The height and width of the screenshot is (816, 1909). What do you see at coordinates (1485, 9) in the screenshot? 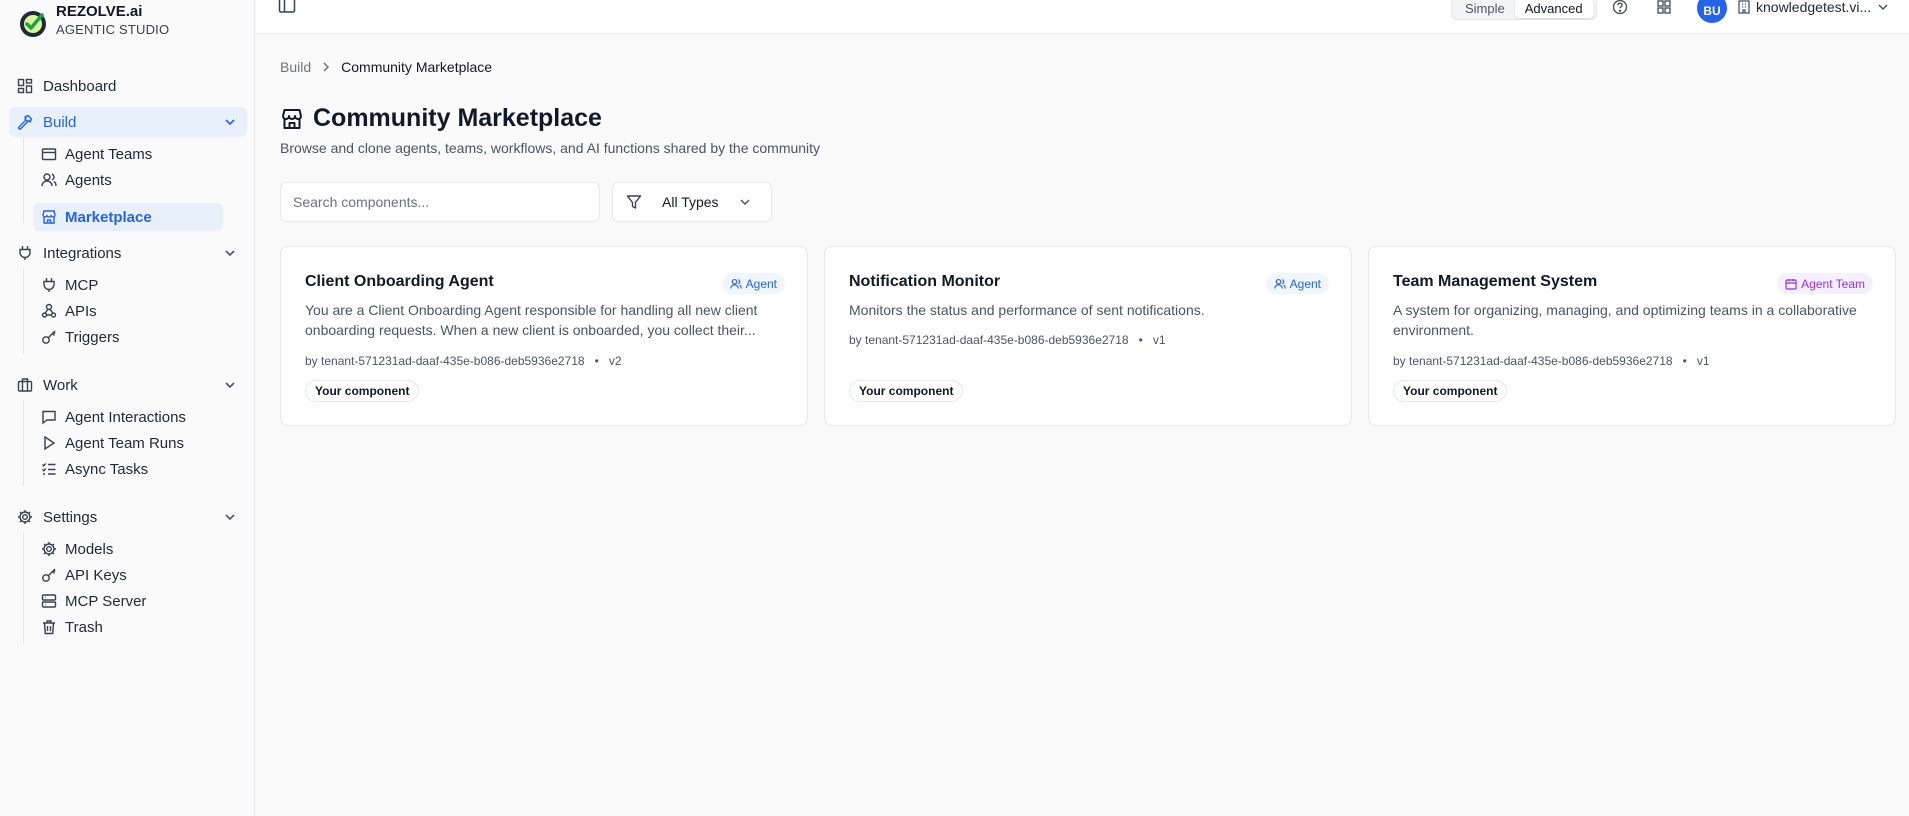
I see `mode-simple-button: Simple` at bounding box center [1485, 9].